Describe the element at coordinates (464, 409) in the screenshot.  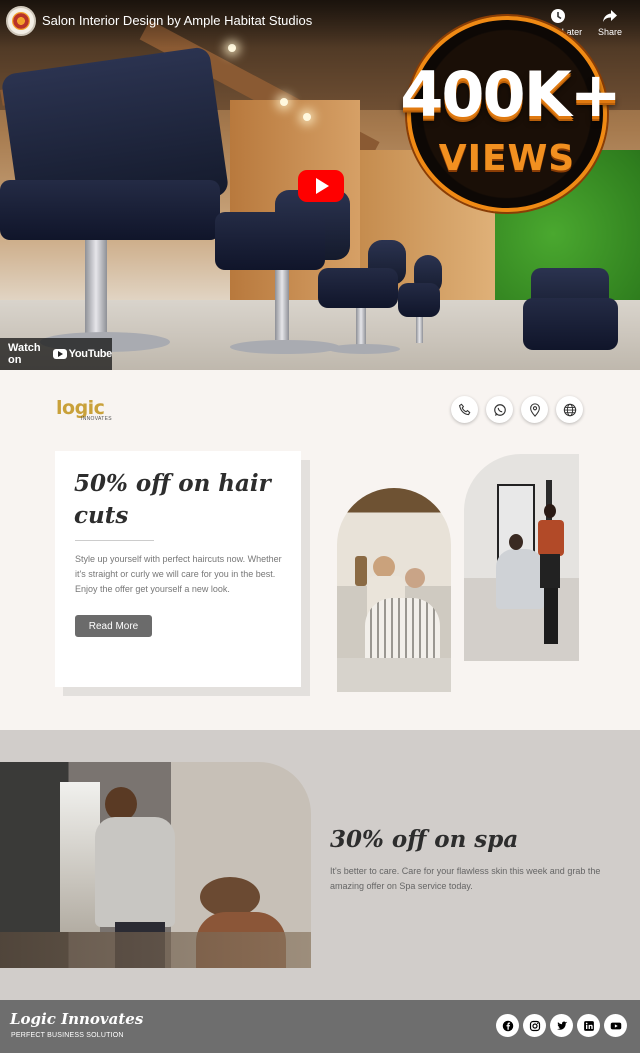
I see `phone-icon` at that location.